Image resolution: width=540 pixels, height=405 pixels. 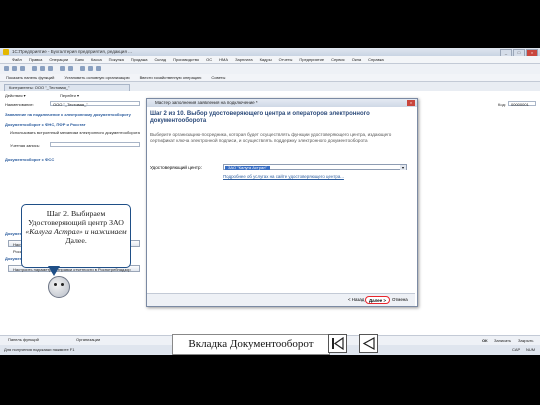 What do you see at coordinates (70, 68) in the screenshot?
I see `redo-icon` at bounding box center [70, 68].